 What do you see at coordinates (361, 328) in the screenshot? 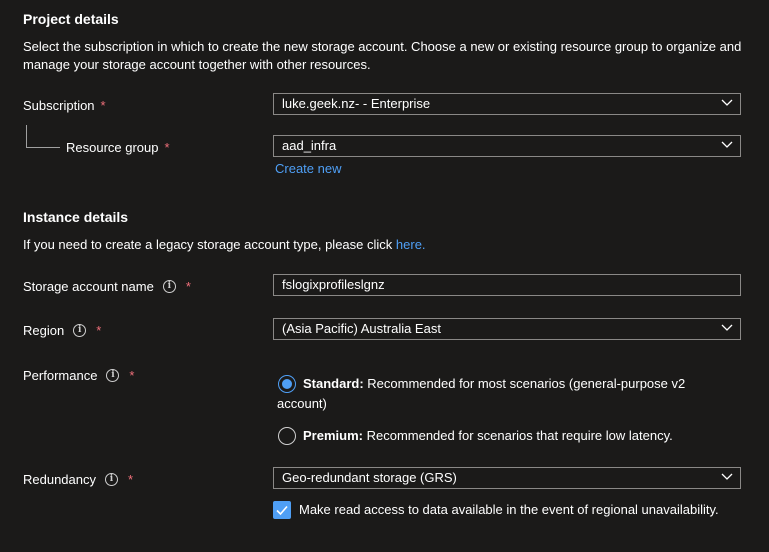
I see `region-value: (Asia Pacific) Australia East` at bounding box center [361, 328].